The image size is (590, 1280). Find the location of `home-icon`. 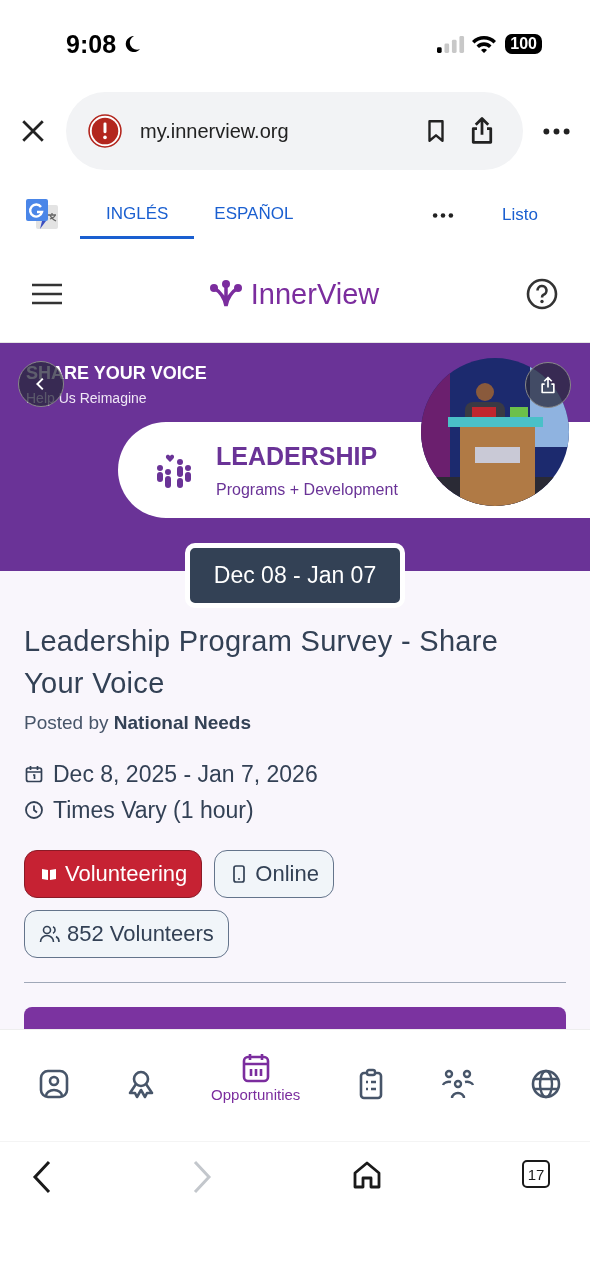

home-icon is located at coordinates (367, 1175).